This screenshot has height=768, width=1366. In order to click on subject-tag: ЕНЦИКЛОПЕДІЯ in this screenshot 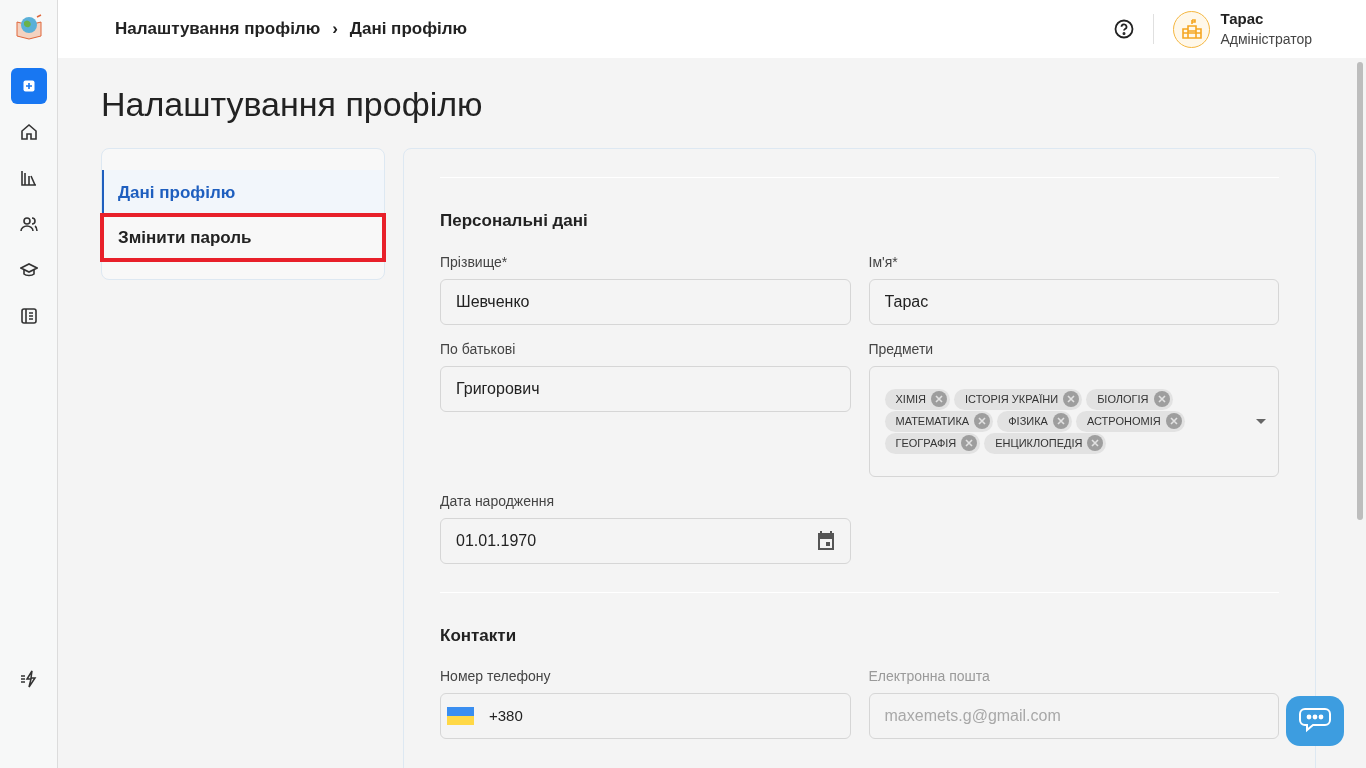, I will do `click(1045, 443)`.